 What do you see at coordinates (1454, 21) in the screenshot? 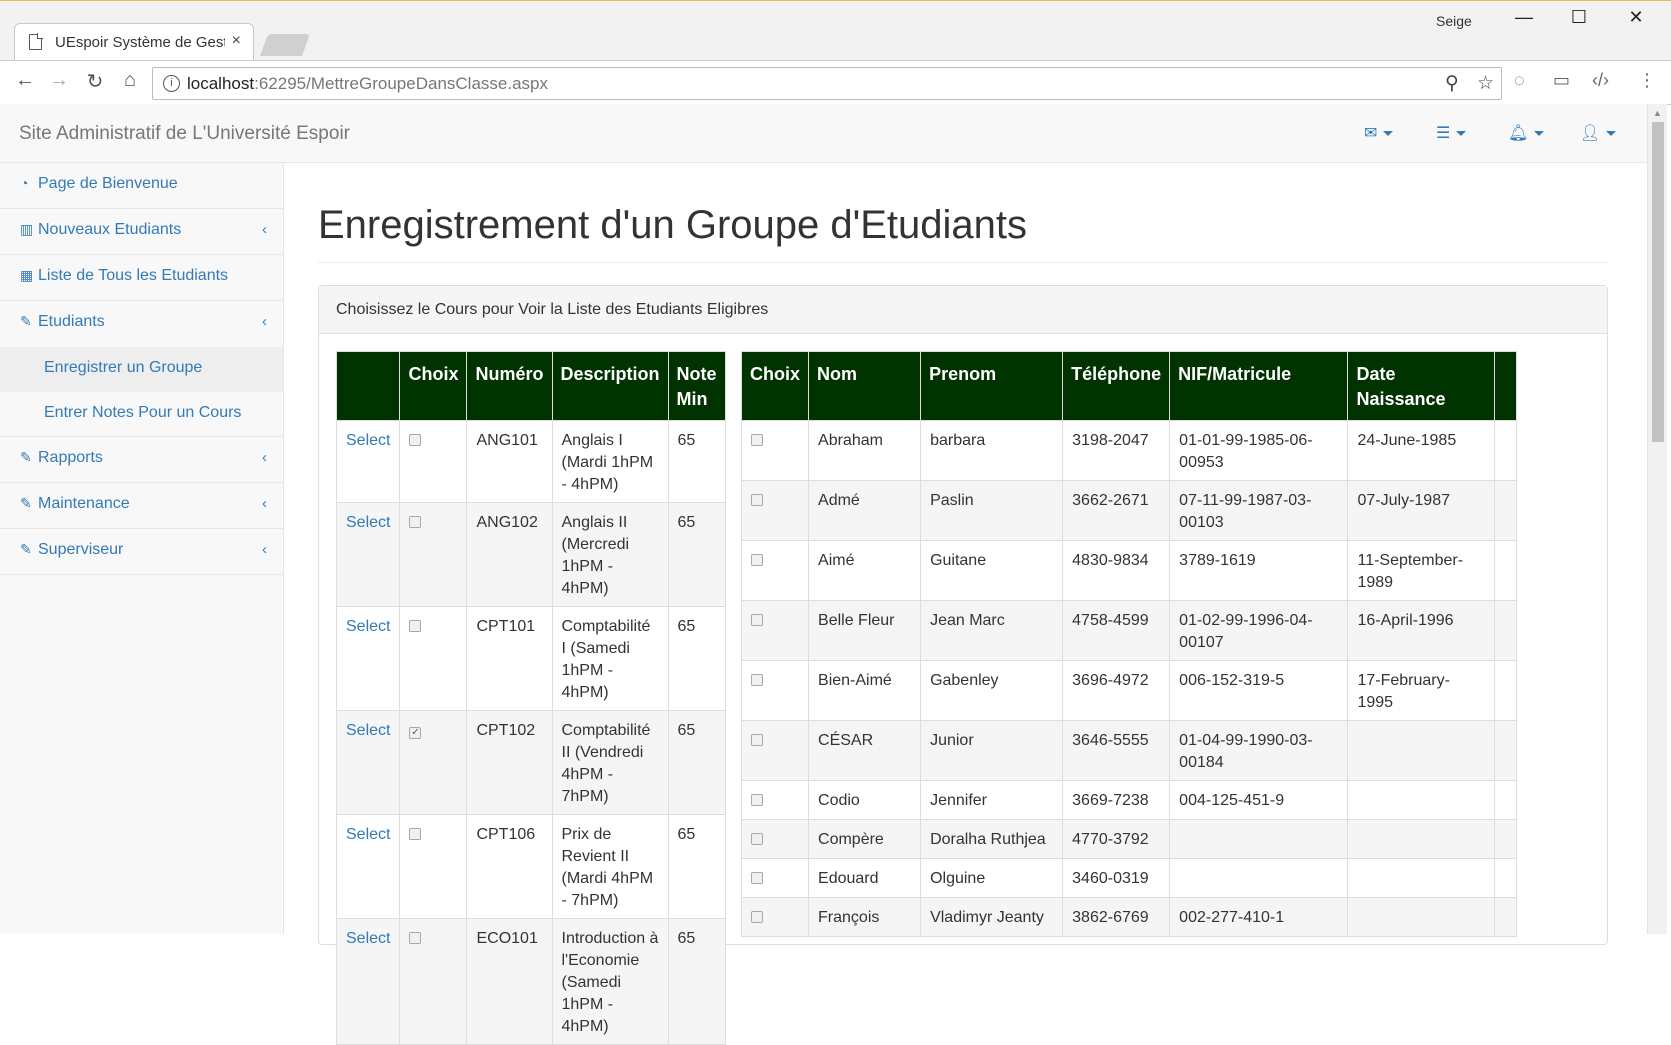
I see `profile-name: Seige` at bounding box center [1454, 21].